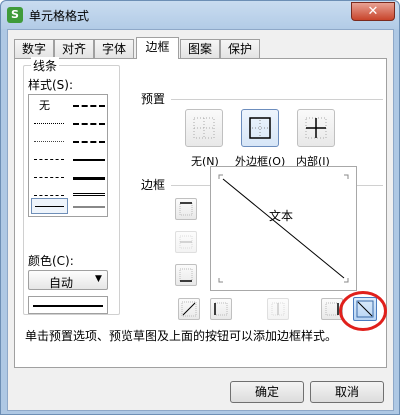  I want to click on color-preview, so click(68, 305).